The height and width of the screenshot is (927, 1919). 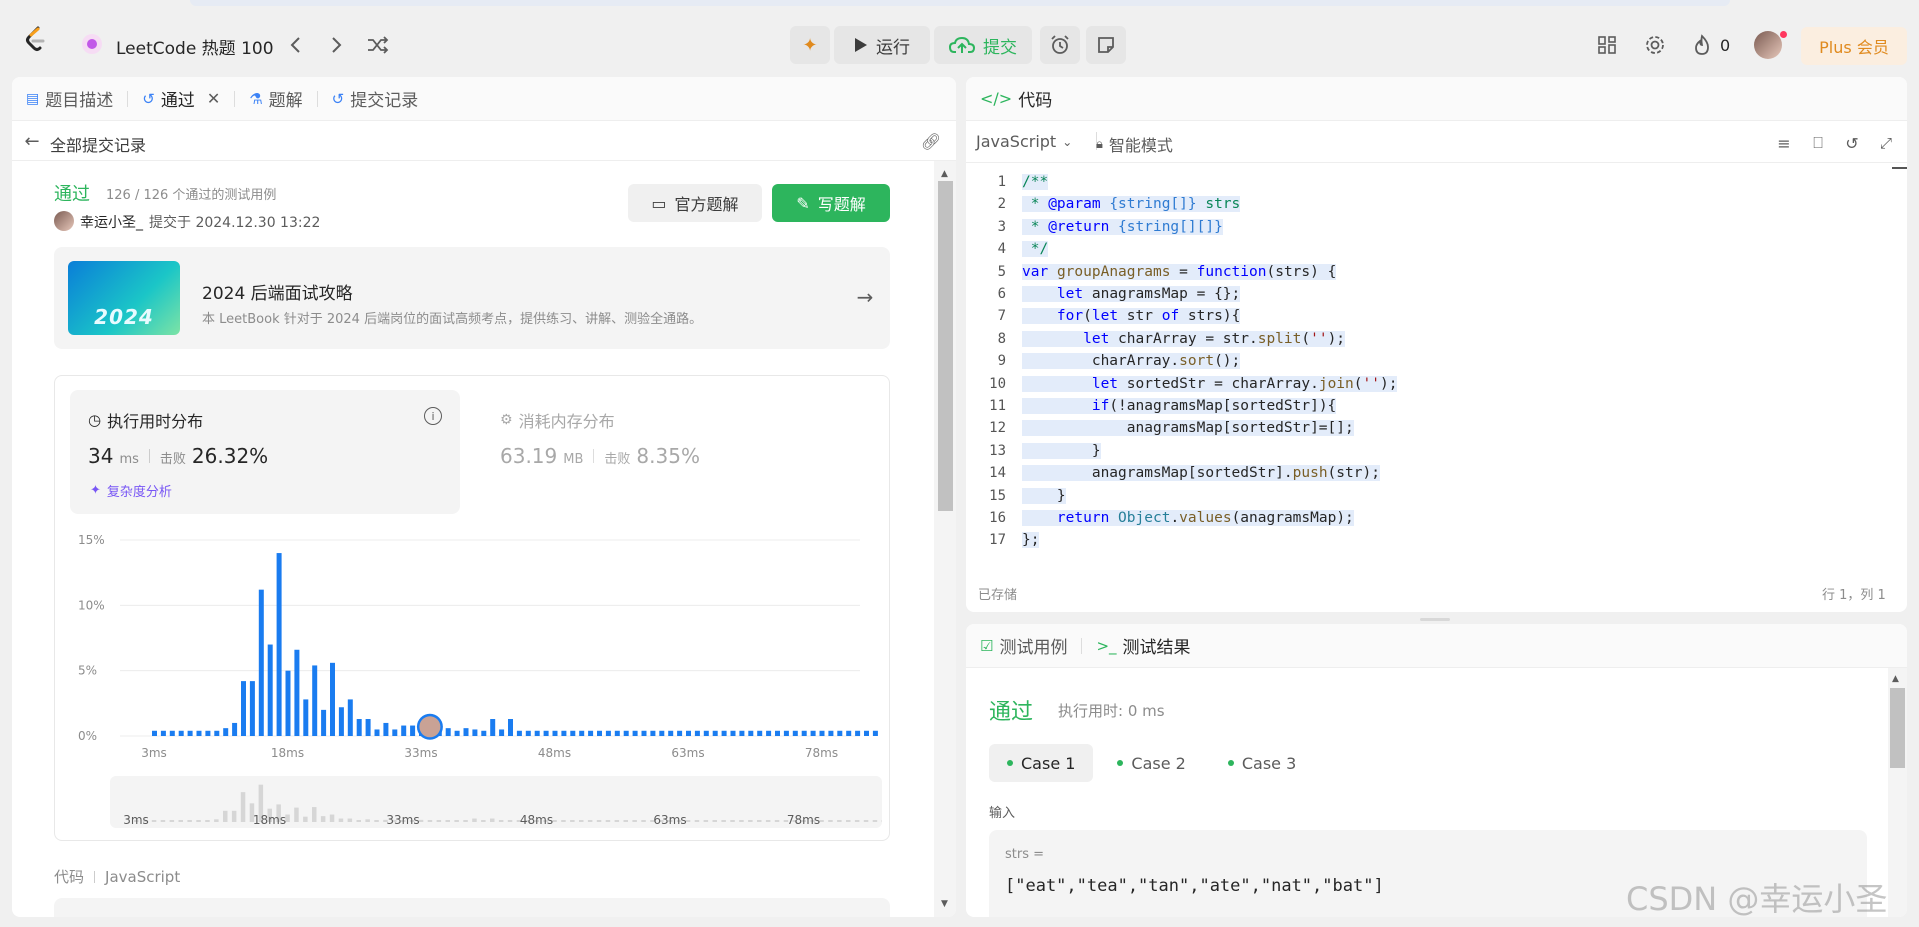 What do you see at coordinates (1035, 182) in the screenshot?
I see `code-line: /**` at bounding box center [1035, 182].